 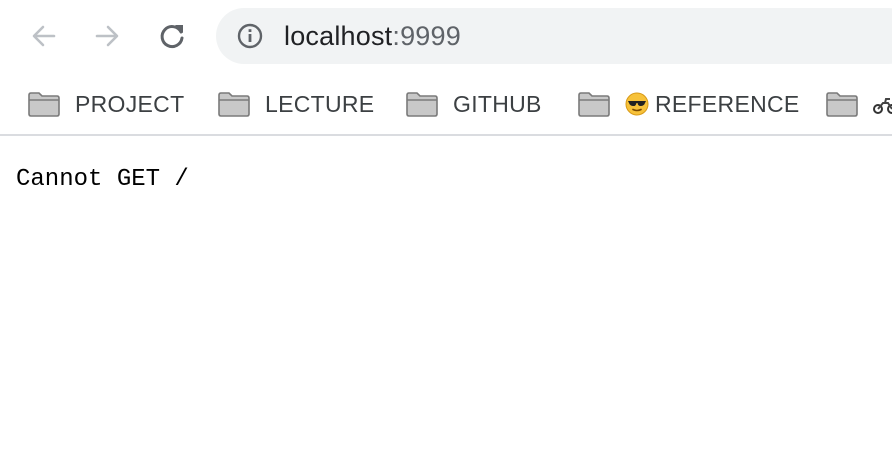 What do you see at coordinates (497, 103) in the screenshot?
I see `bookmark-label: GITHUB` at bounding box center [497, 103].